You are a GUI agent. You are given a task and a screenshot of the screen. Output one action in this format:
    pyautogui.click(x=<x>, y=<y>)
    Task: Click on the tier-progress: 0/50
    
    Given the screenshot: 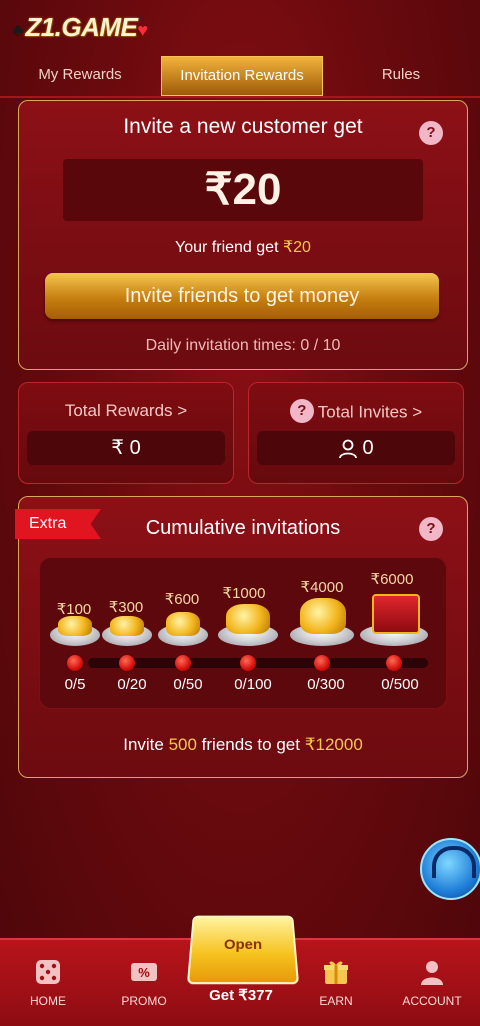 What is the action you would take?
    pyautogui.click(x=188, y=684)
    